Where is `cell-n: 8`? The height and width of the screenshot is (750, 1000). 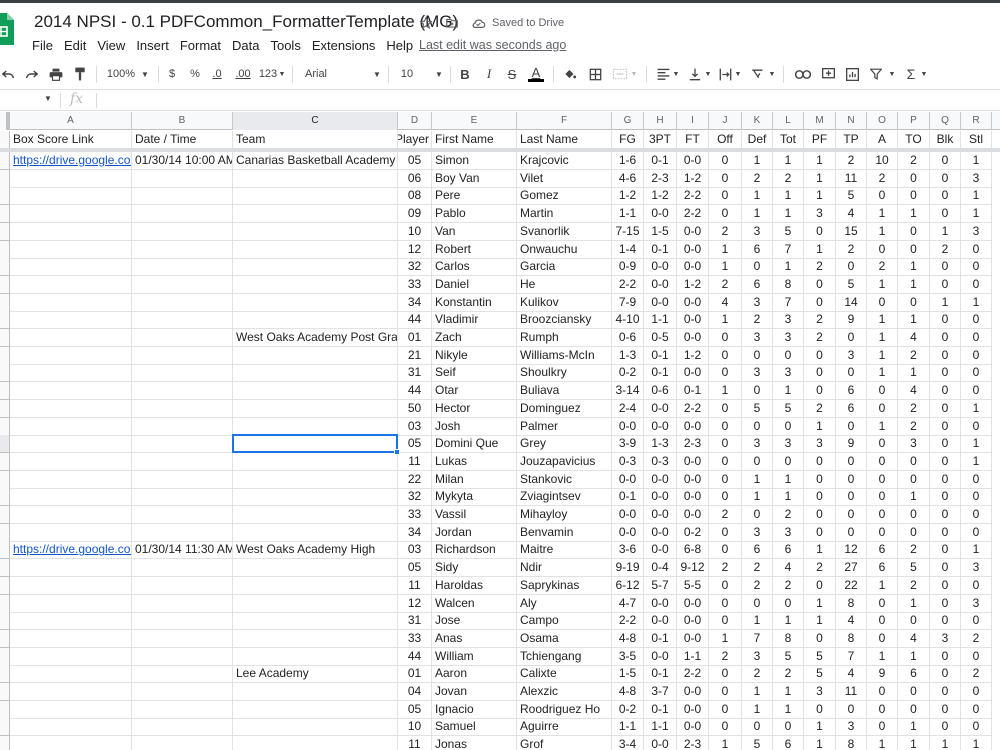 cell-n: 8 is located at coordinates (851, 603).